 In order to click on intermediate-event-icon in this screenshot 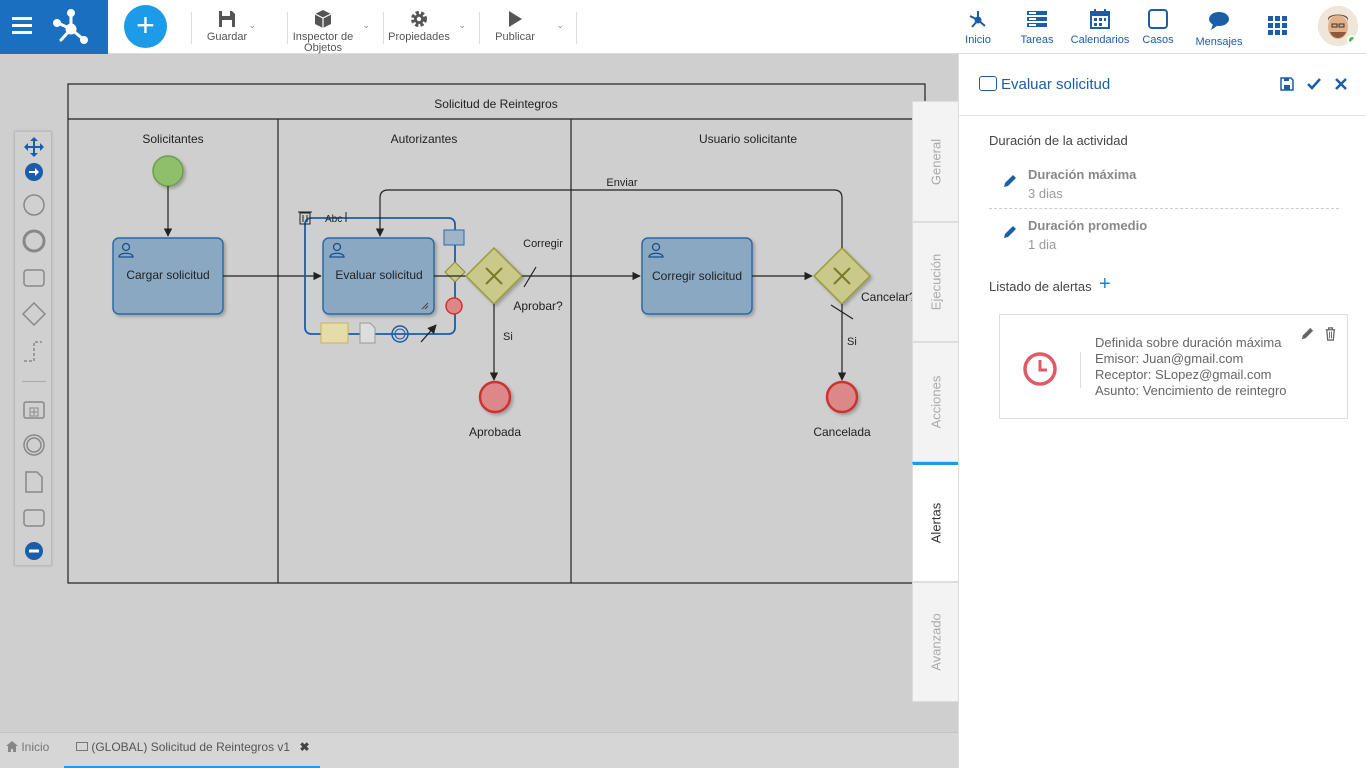, I will do `click(34, 445)`.